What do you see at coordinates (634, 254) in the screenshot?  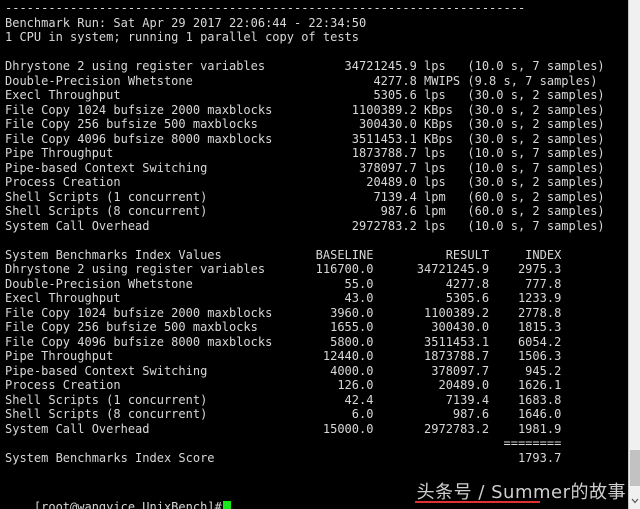 I see `vertical-scrollbar` at bounding box center [634, 254].